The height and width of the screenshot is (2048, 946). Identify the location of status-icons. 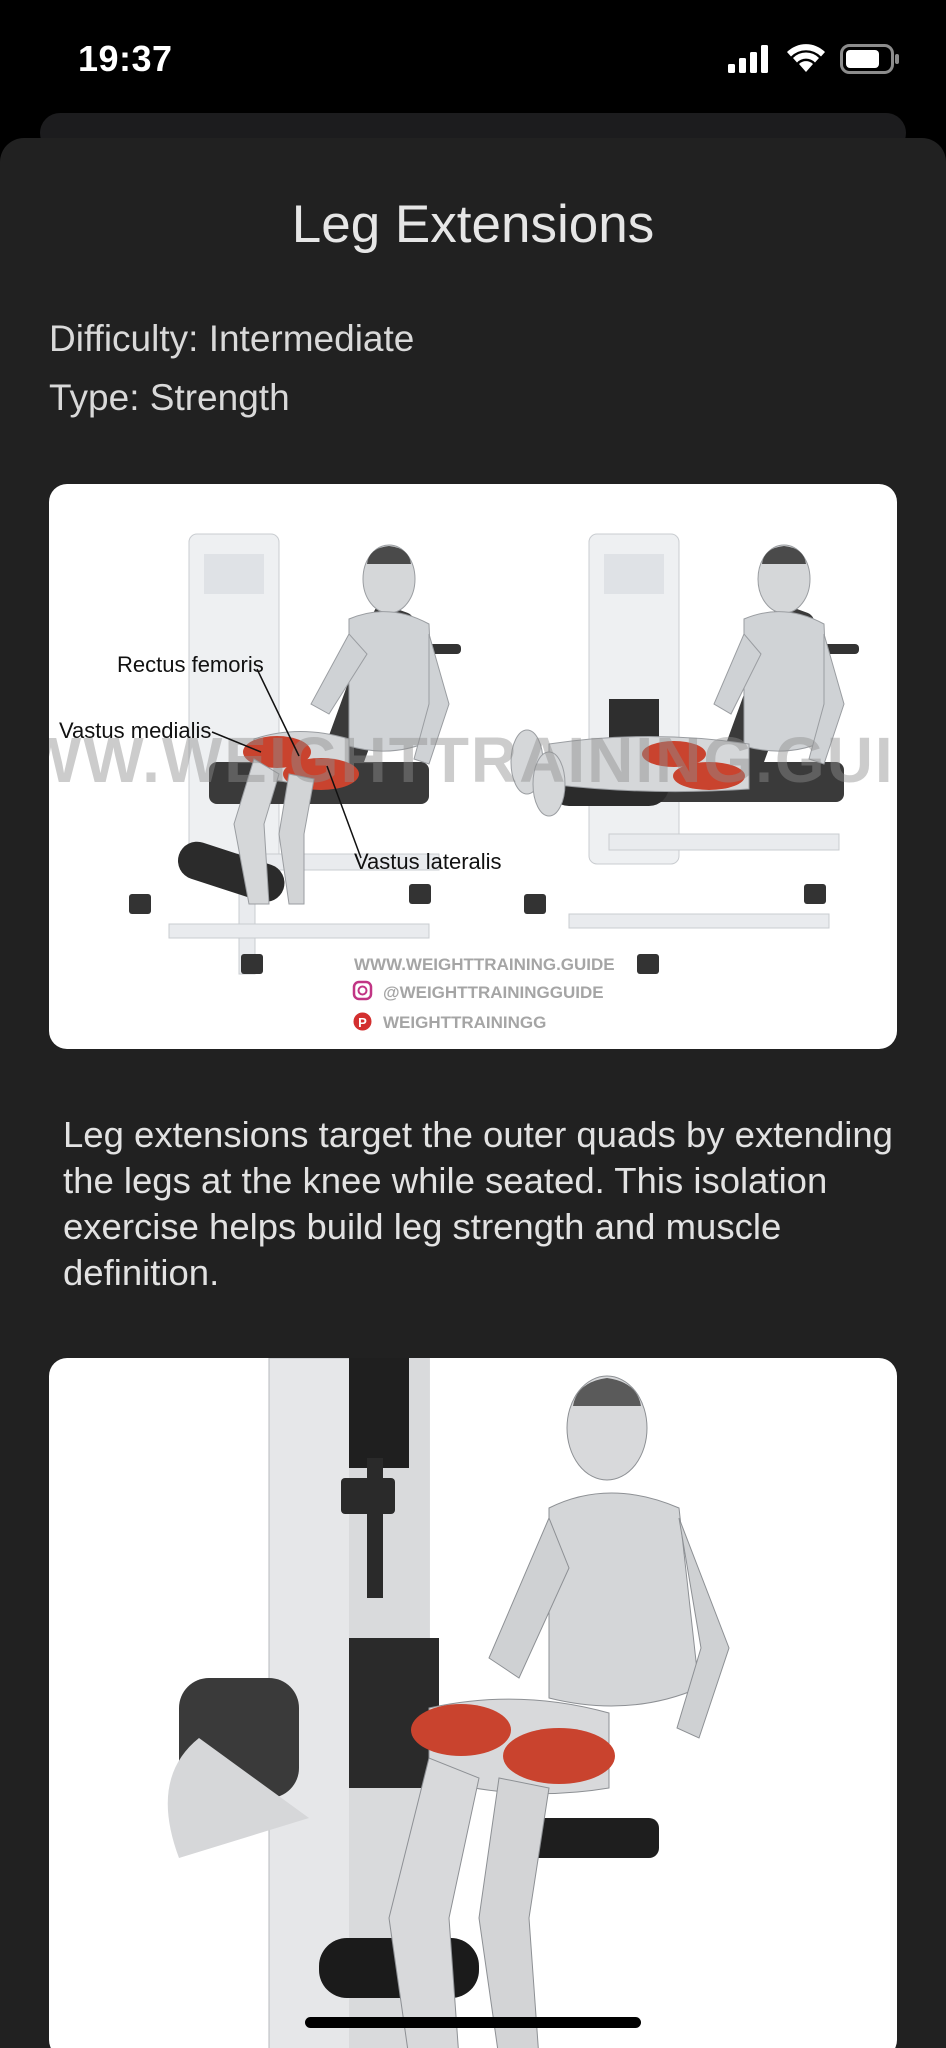
(814, 59).